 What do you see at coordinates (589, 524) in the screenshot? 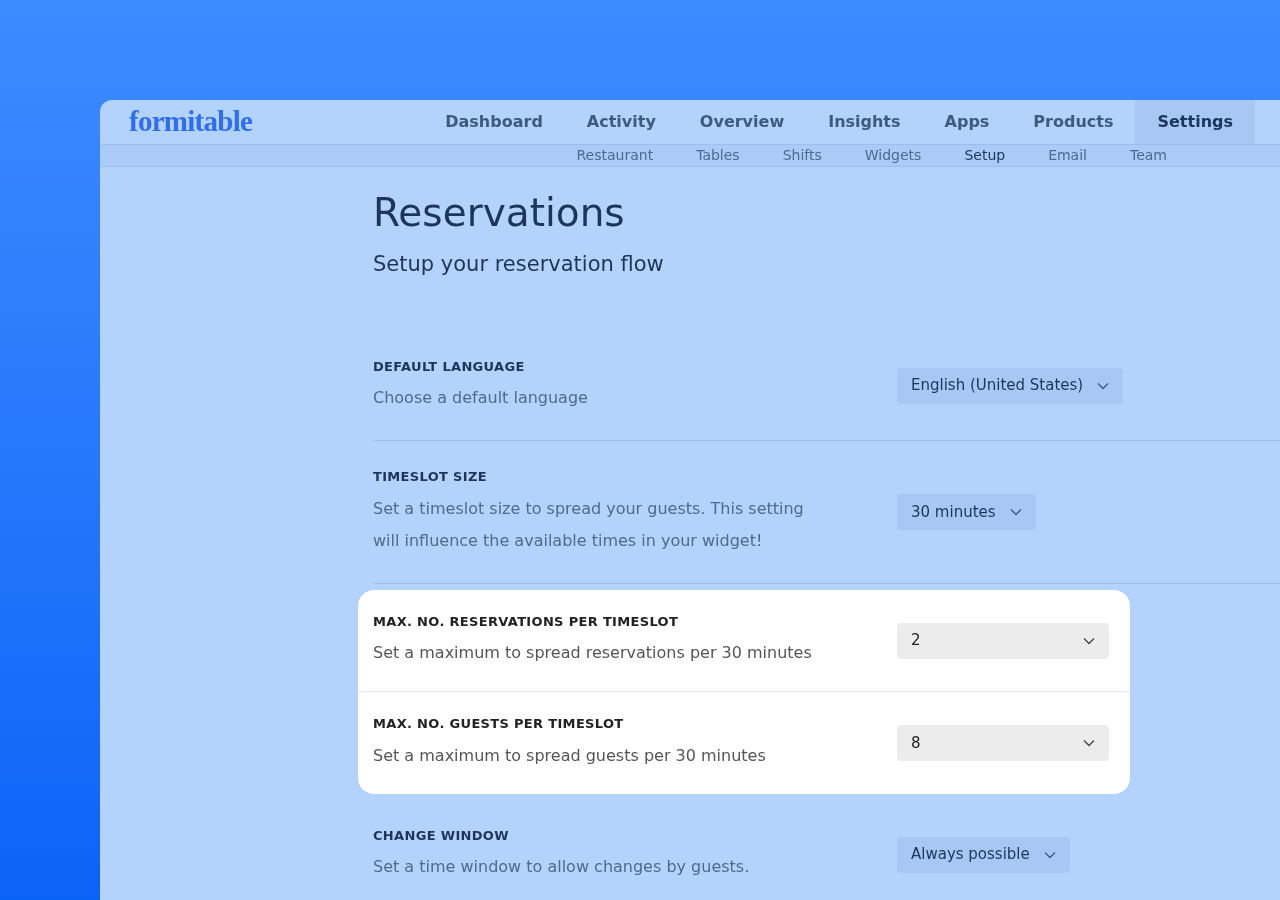
I see `setting-description: Set a timeslot size to spread your guests. This setting will influence the available times in your widget!` at bounding box center [589, 524].